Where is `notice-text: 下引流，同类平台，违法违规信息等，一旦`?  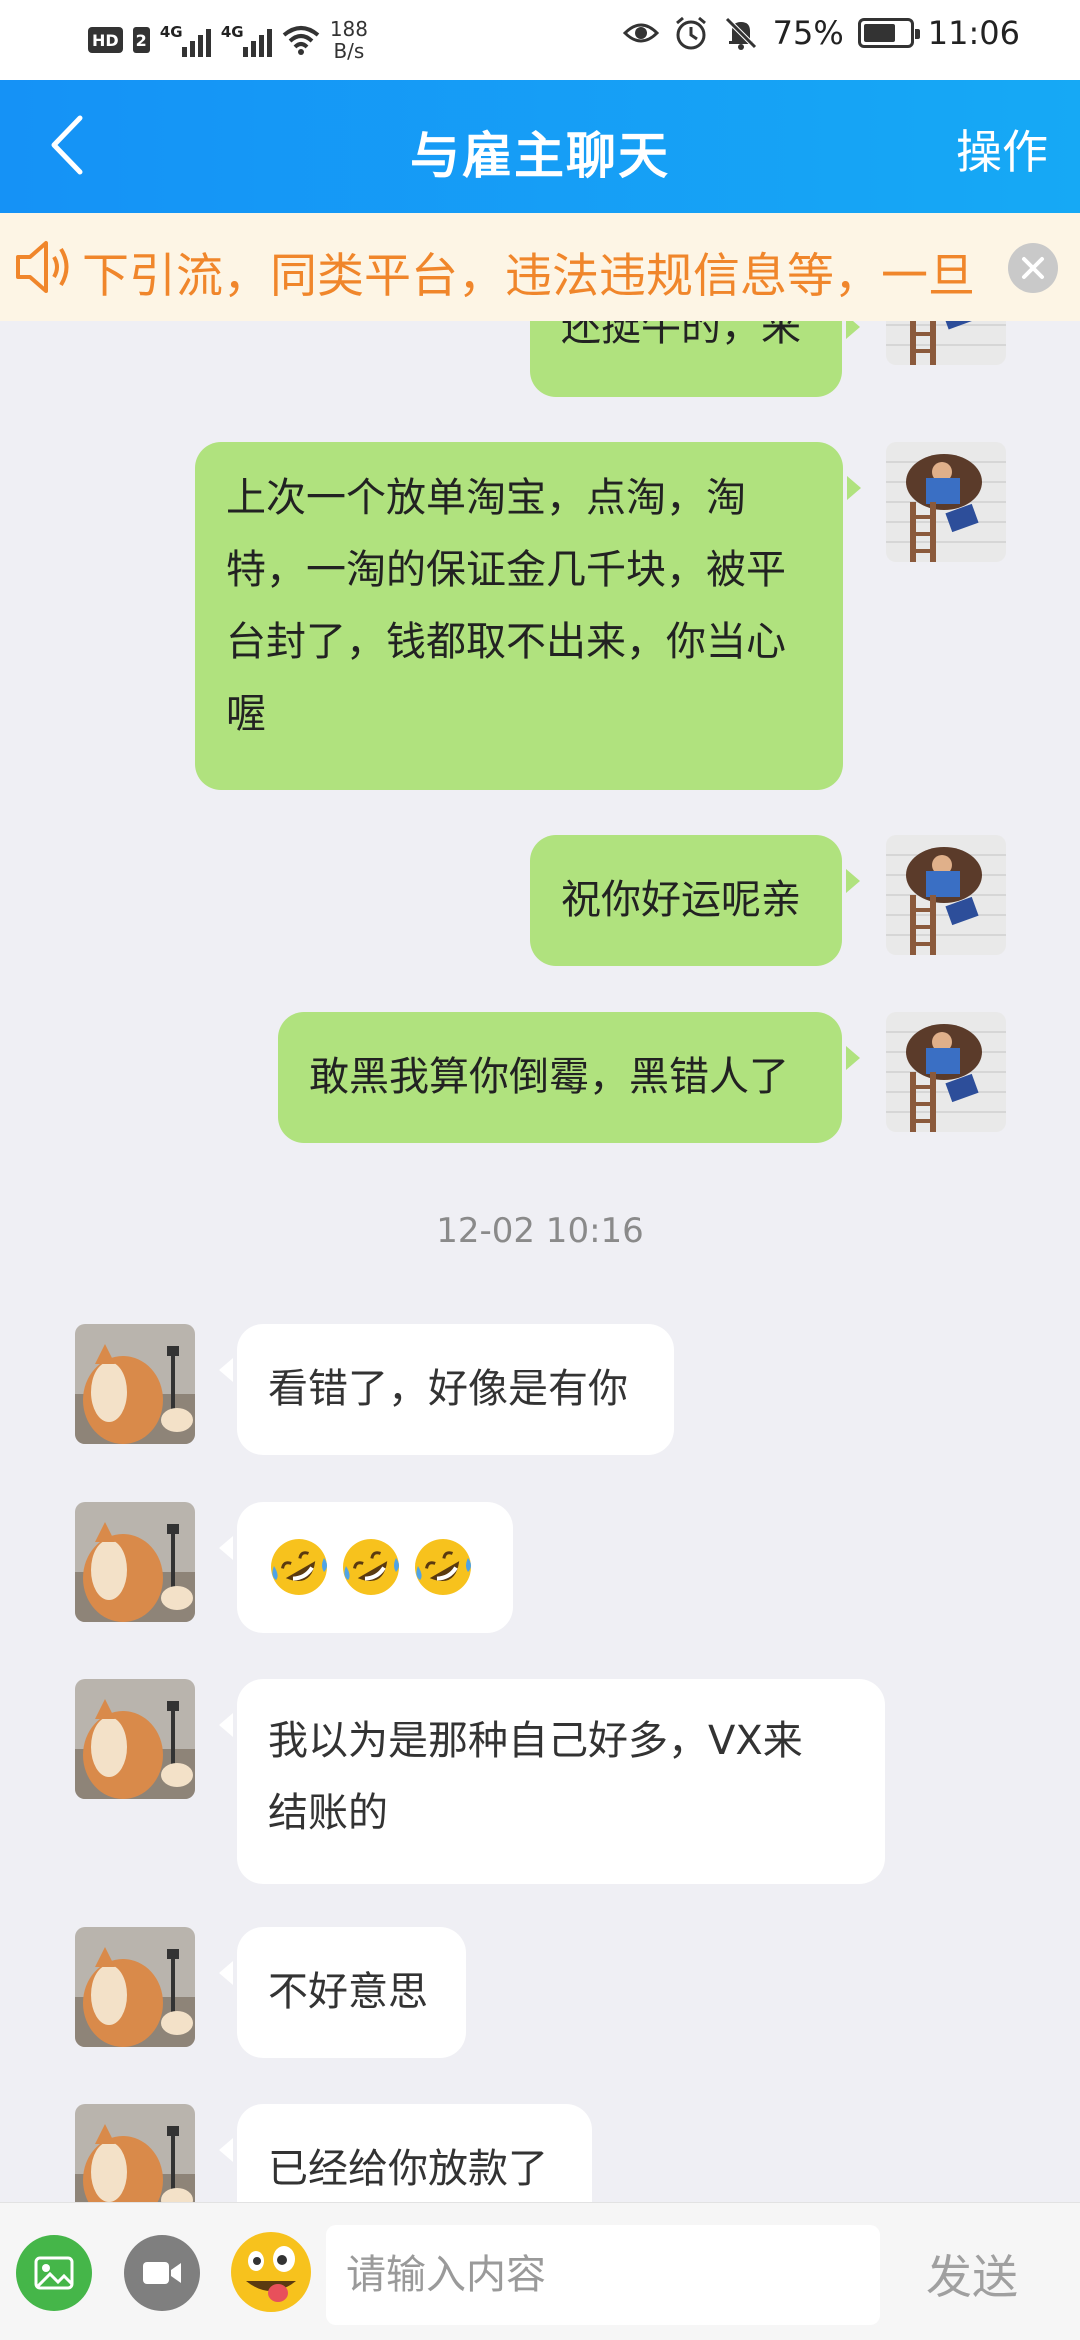 notice-text: 下引流，同类平台，违法违规信息等，一旦 is located at coordinates (528, 276).